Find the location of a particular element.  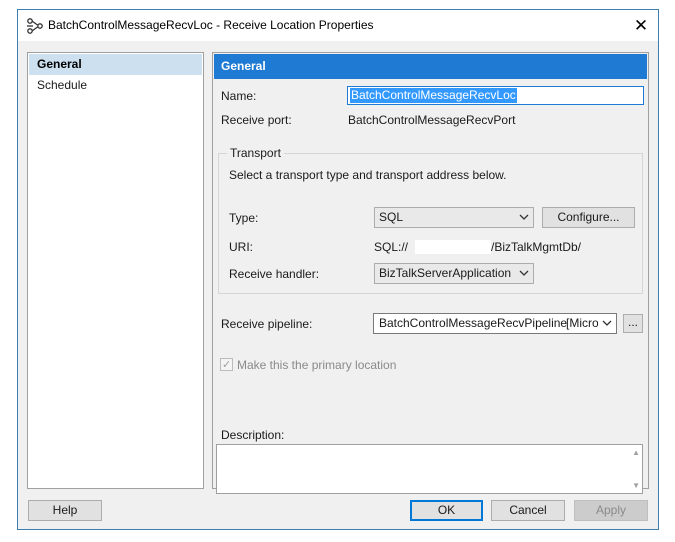

receive-handler-select: BizTalkServerApplication is located at coordinates (454, 273).